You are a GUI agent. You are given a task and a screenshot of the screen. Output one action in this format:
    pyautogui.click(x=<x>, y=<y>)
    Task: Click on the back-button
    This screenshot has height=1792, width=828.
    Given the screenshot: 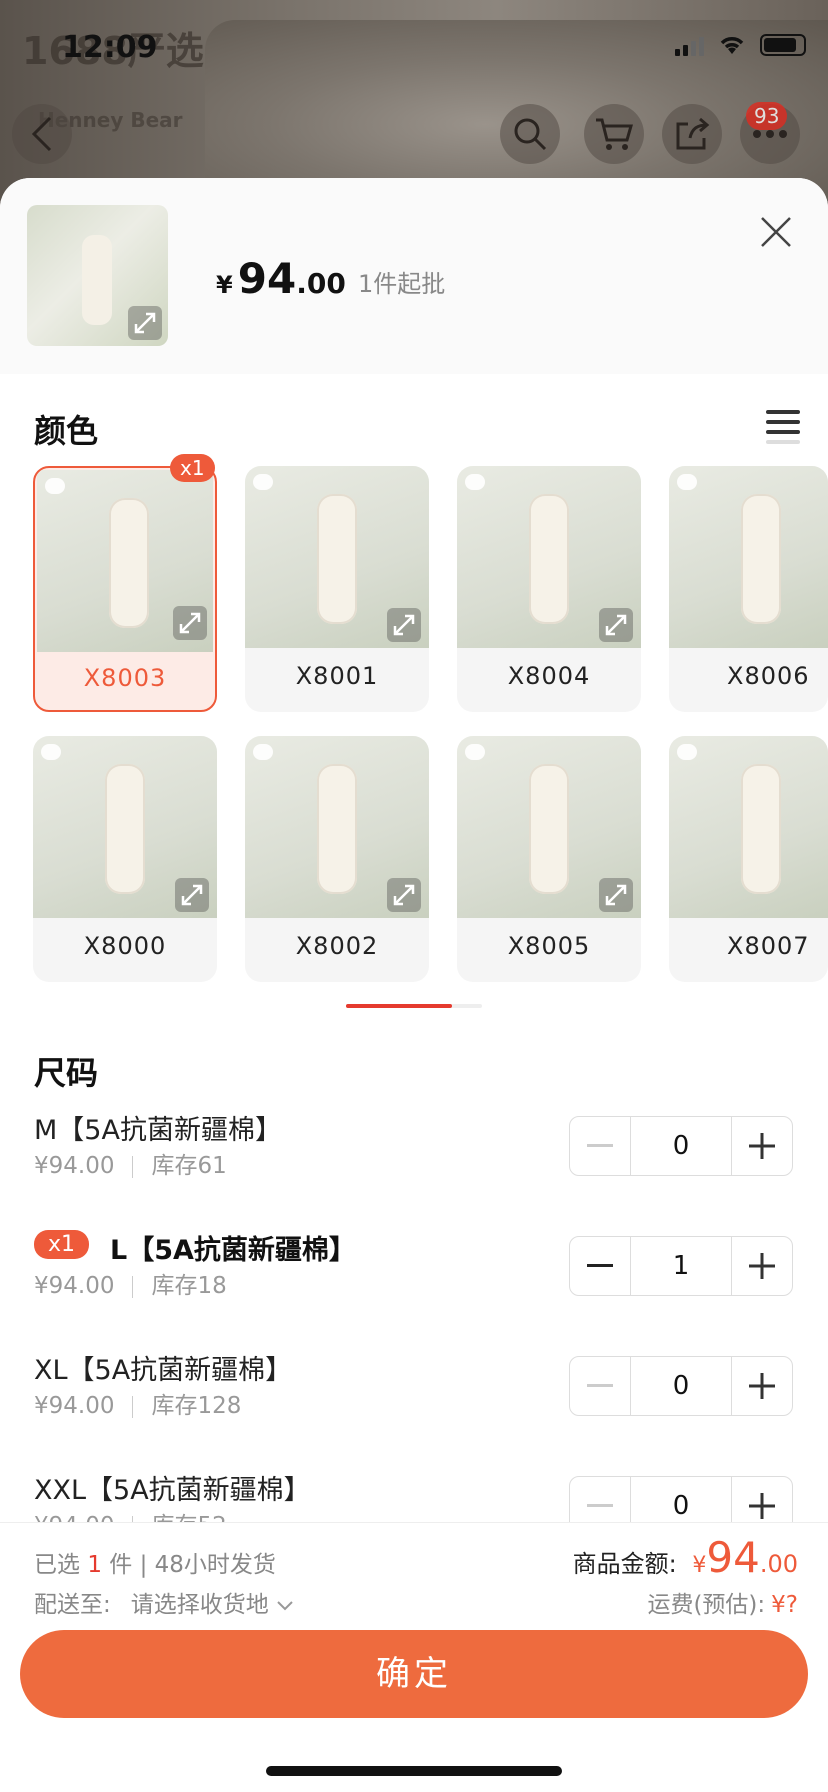 What is the action you would take?
    pyautogui.click(x=42, y=134)
    